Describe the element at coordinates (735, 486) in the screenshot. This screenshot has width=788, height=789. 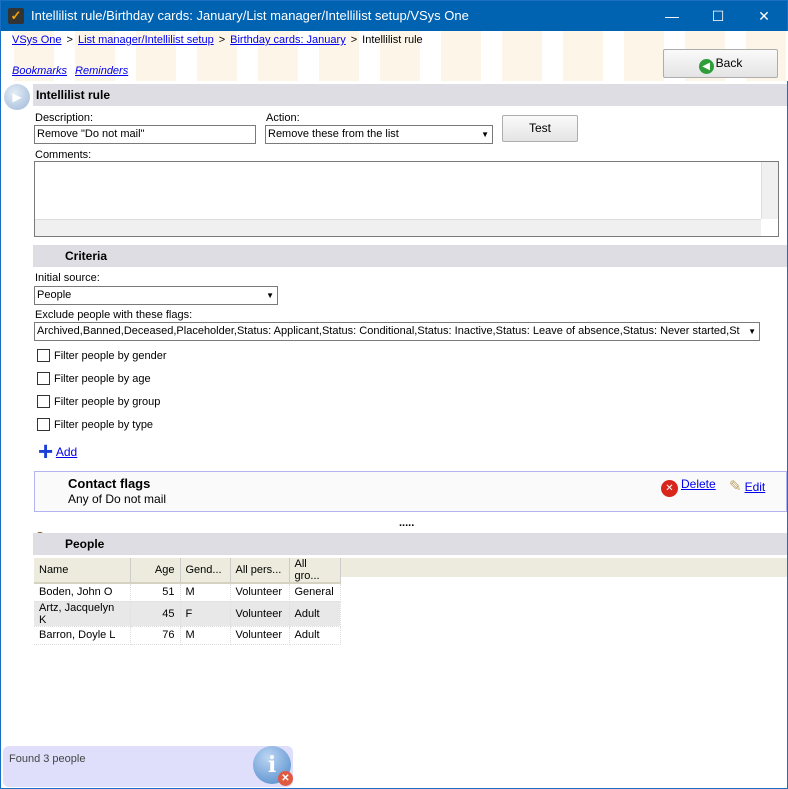
I see `pencil-icon: ✎` at that location.